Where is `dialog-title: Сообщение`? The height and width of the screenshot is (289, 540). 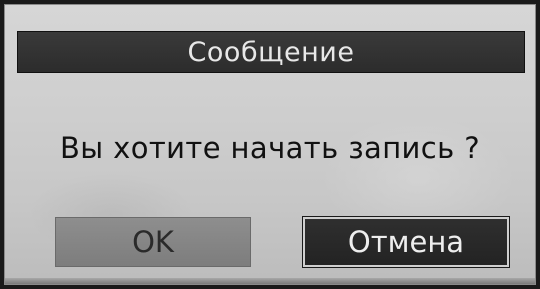 dialog-title: Сообщение is located at coordinates (271, 52).